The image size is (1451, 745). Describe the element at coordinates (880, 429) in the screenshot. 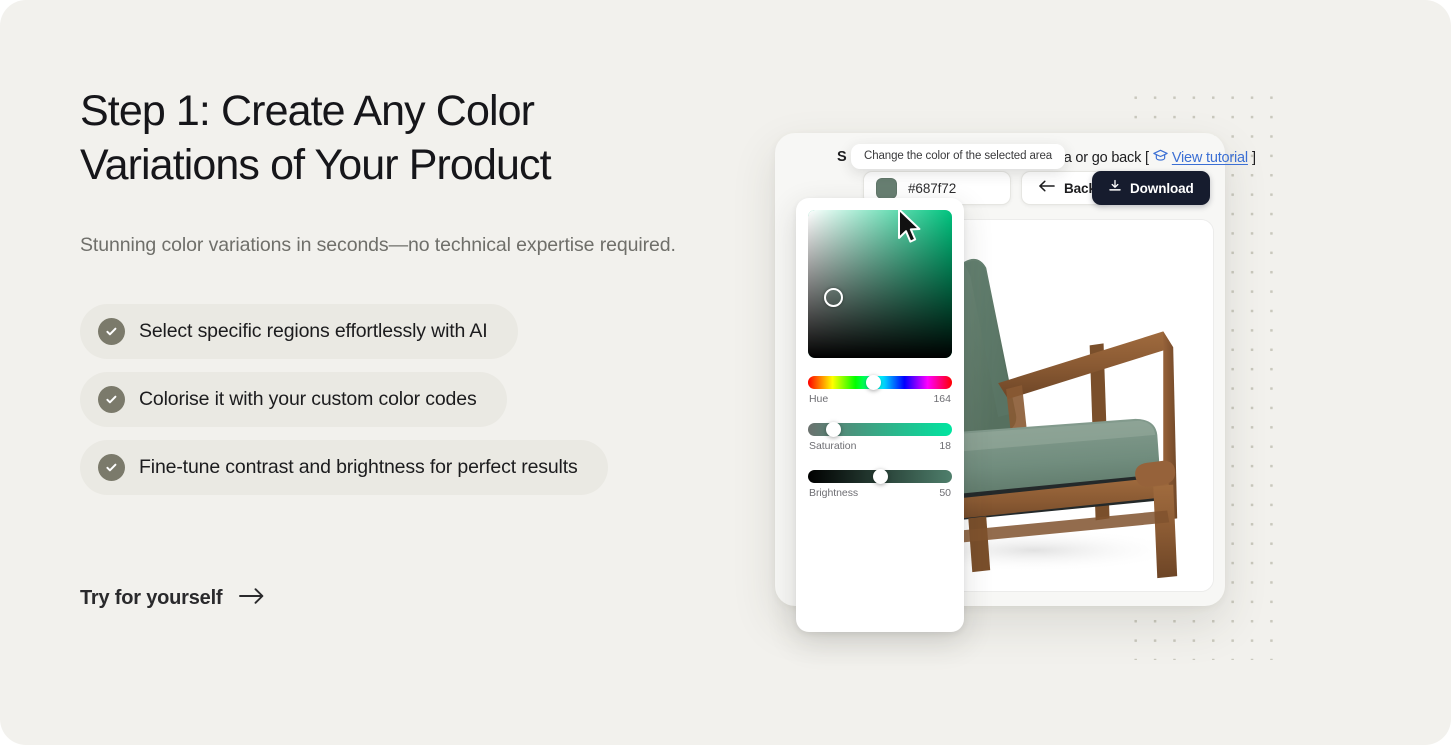

I see `saturation-slider` at that location.